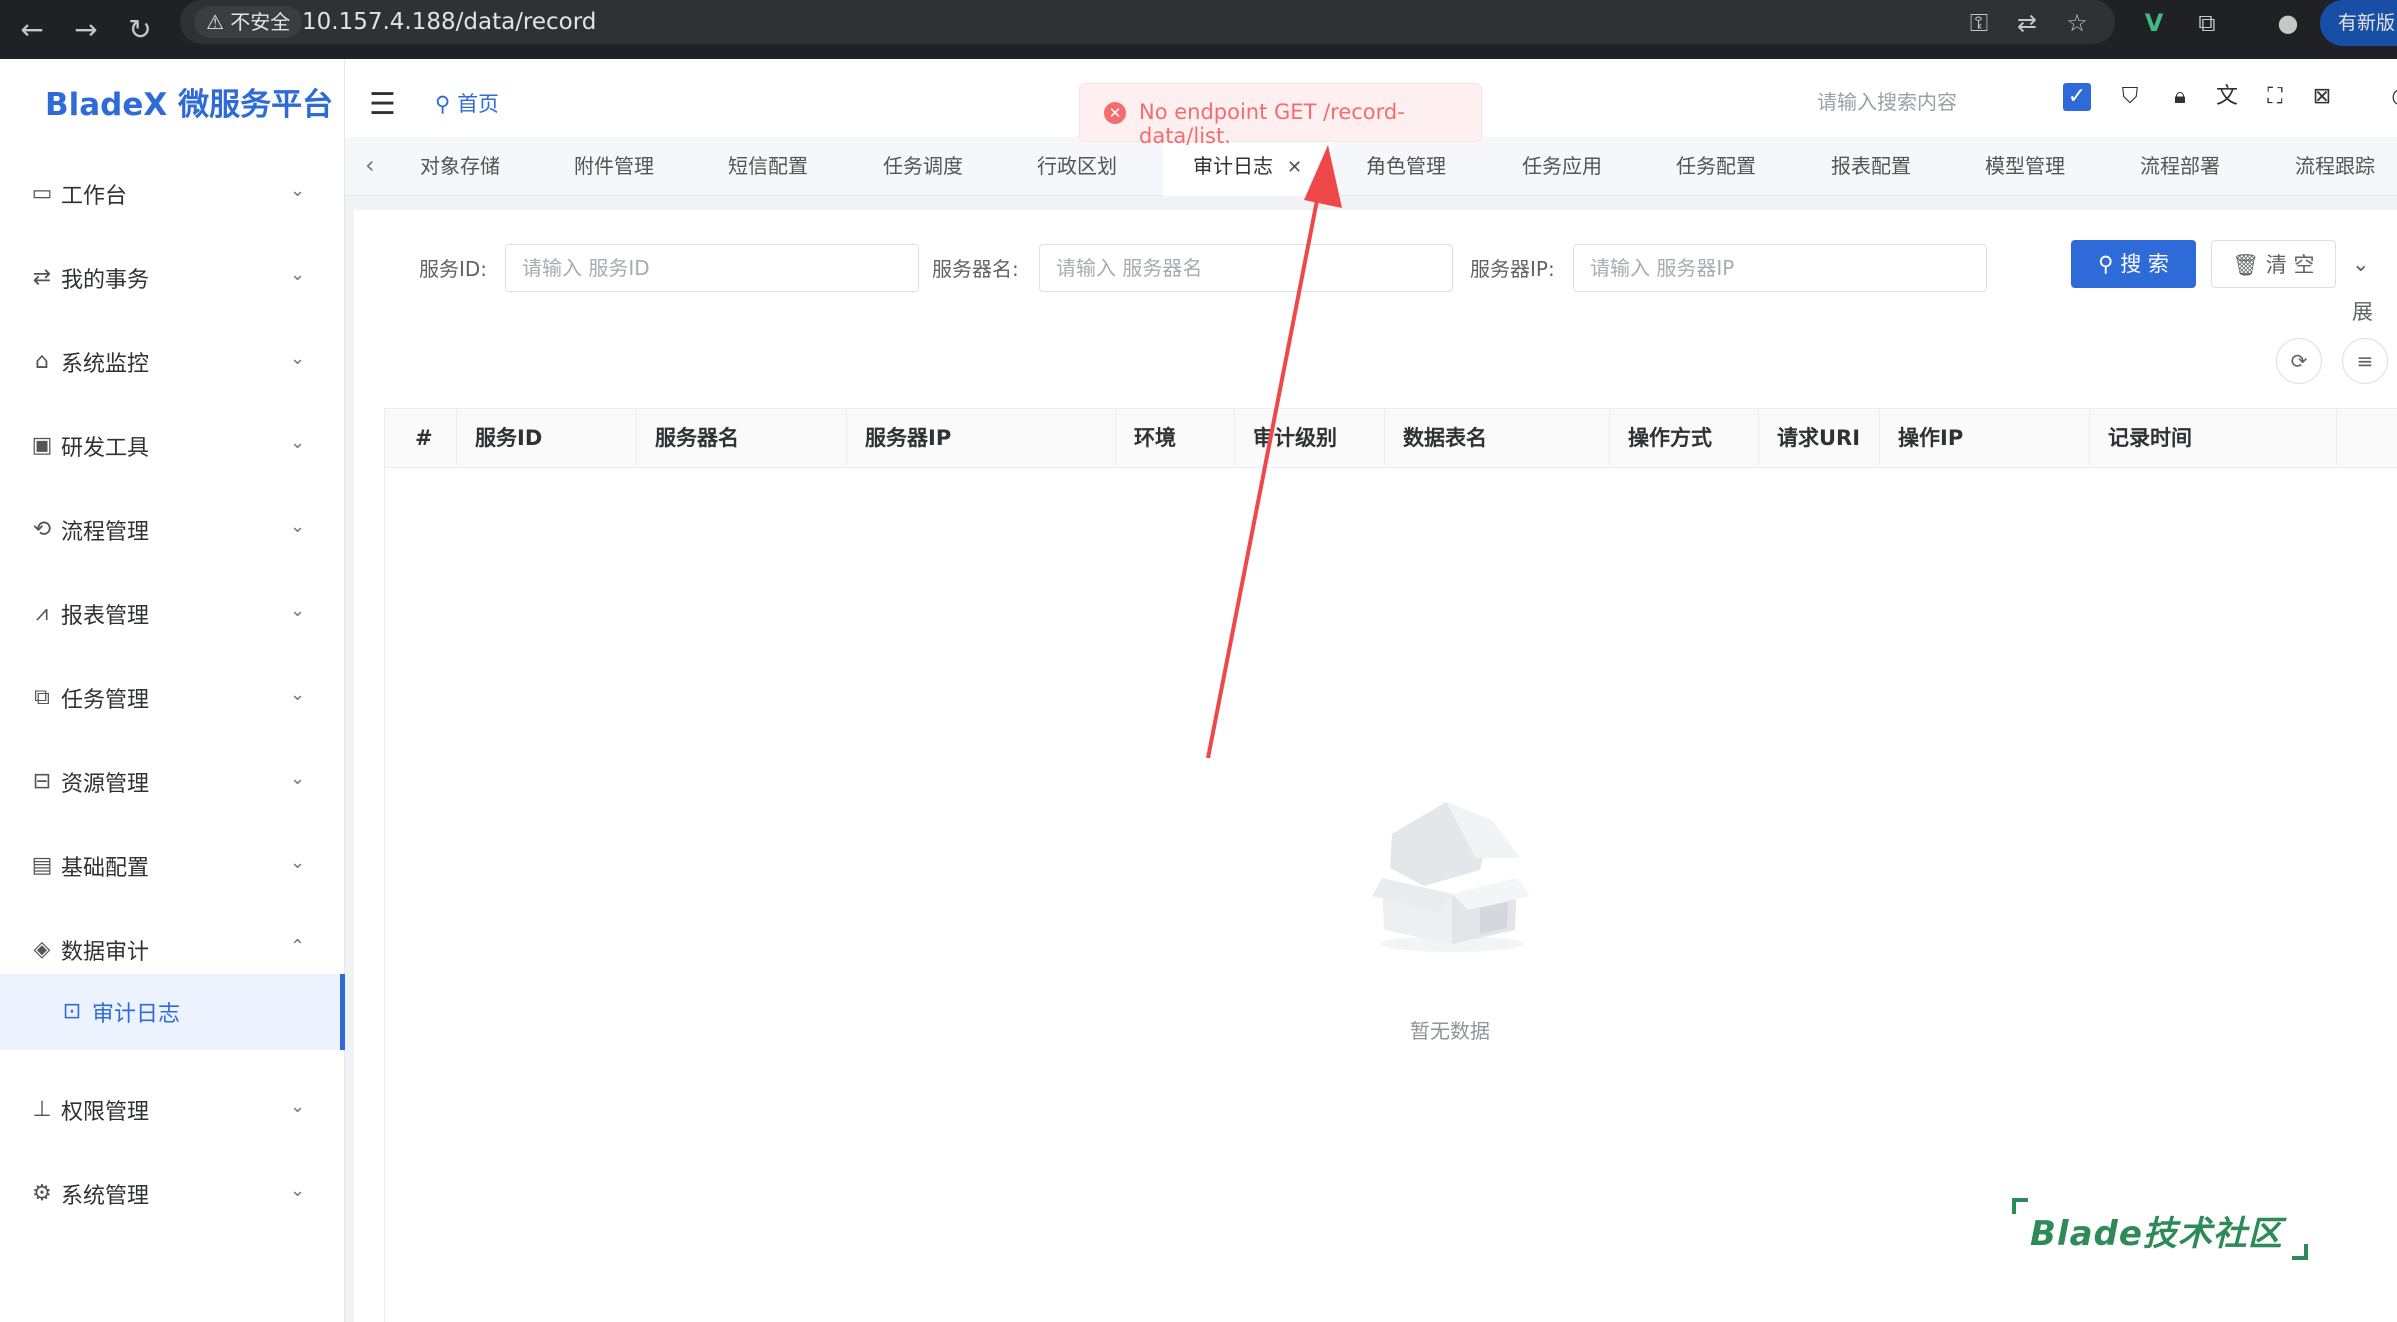 The width and height of the screenshot is (2397, 1322). I want to click on tag-flow-deploy: 流程部署, so click(2180, 166).